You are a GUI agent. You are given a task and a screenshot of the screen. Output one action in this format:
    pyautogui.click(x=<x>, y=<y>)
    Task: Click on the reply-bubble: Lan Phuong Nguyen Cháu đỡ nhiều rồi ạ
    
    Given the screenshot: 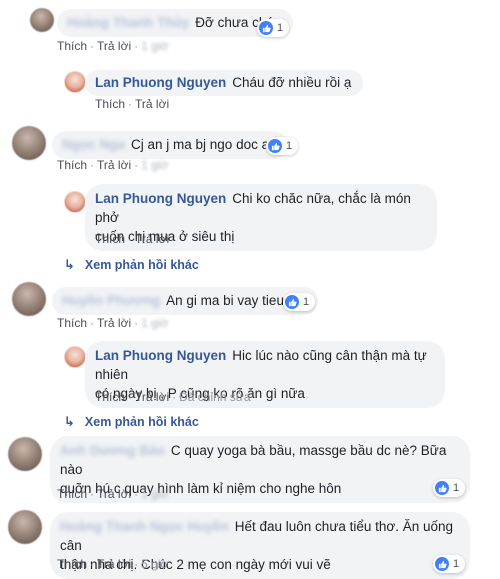 What is the action you would take?
    pyautogui.click(x=224, y=83)
    